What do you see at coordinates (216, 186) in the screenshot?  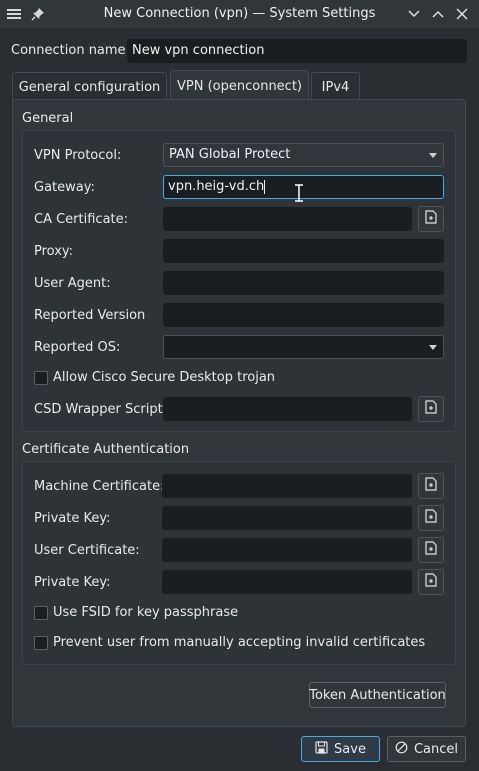 I see `gateway-value: vpn.heig-vd.ch` at bounding box center [216, 186].